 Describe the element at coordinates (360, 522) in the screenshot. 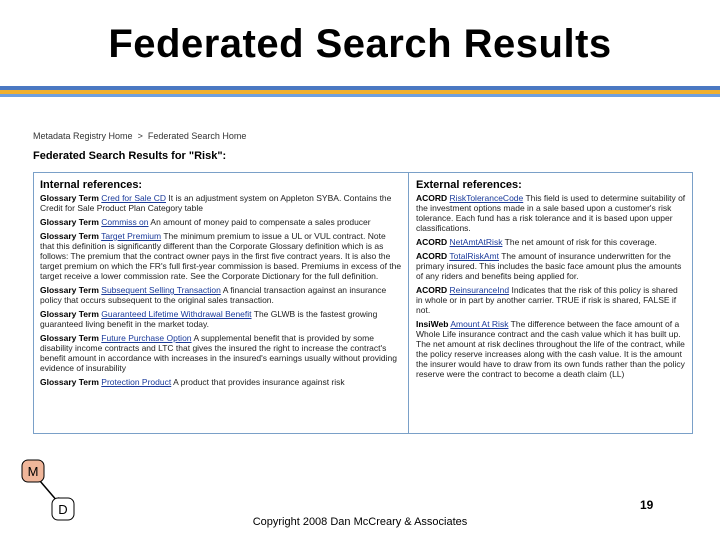

I see `copyright-text: Copyright 2008 Dan McCreary & Associates` at that location.